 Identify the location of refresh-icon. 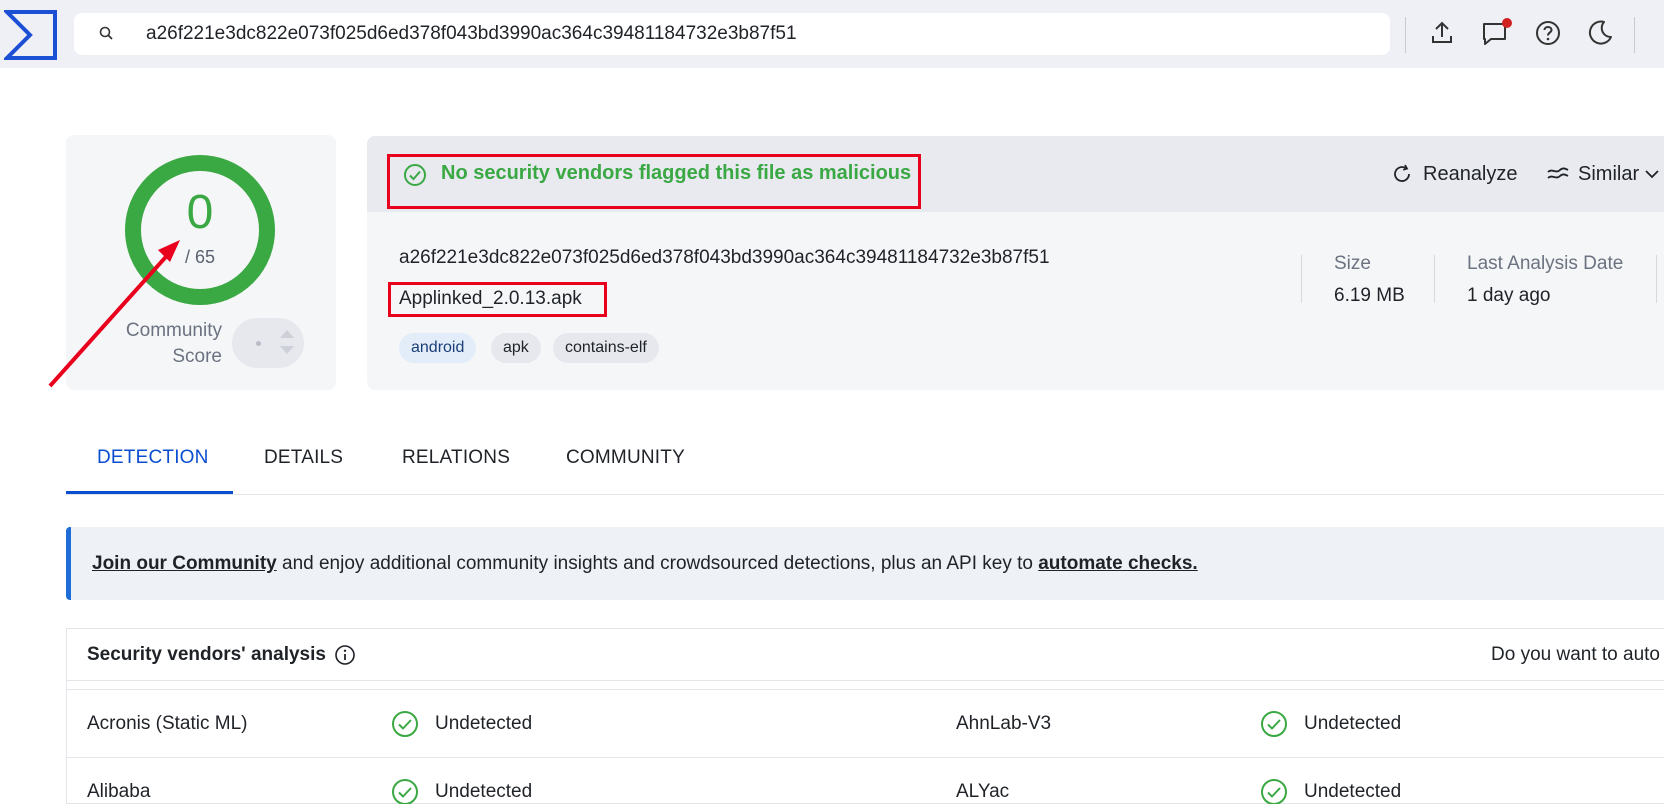
(1402, 173).